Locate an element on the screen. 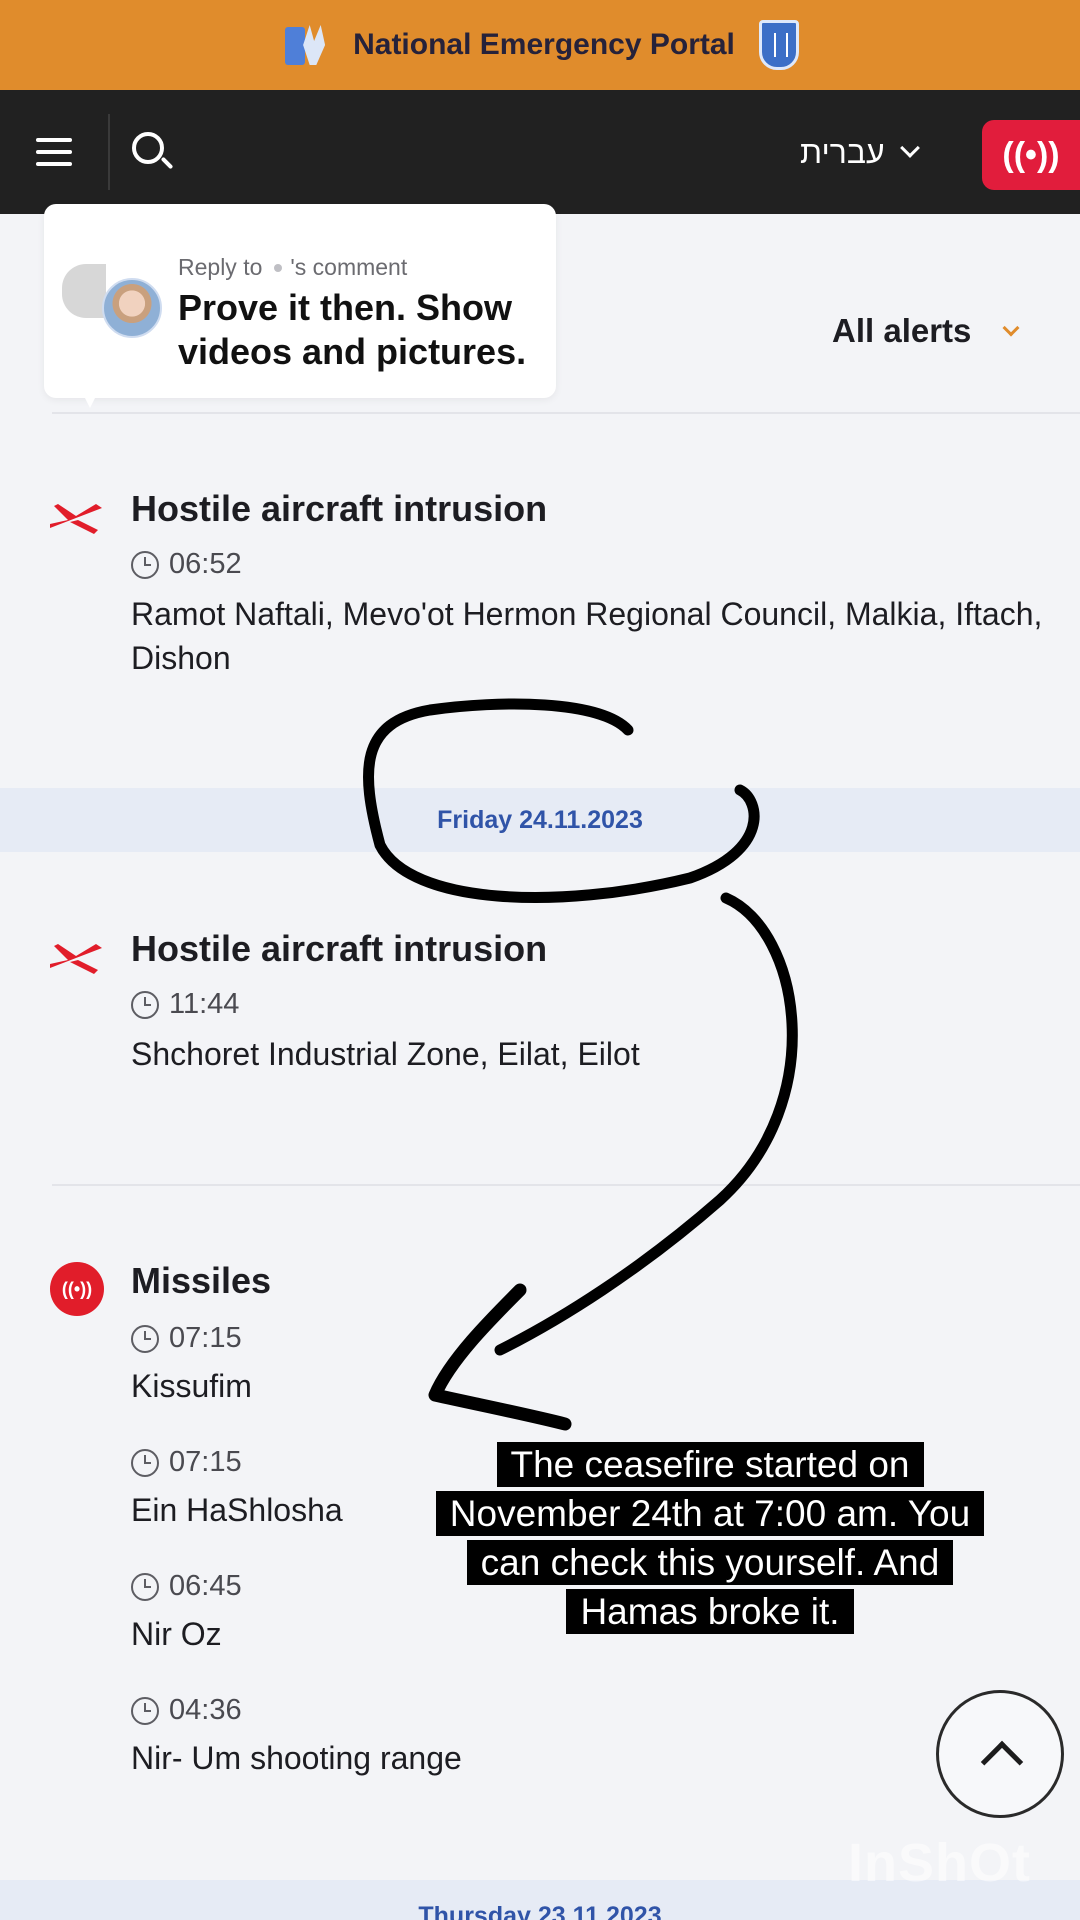 Image resolution: width=1080 pixels, height=1920 pixels. alert-filter-label: All alerts is located at coordinates (902, 330).